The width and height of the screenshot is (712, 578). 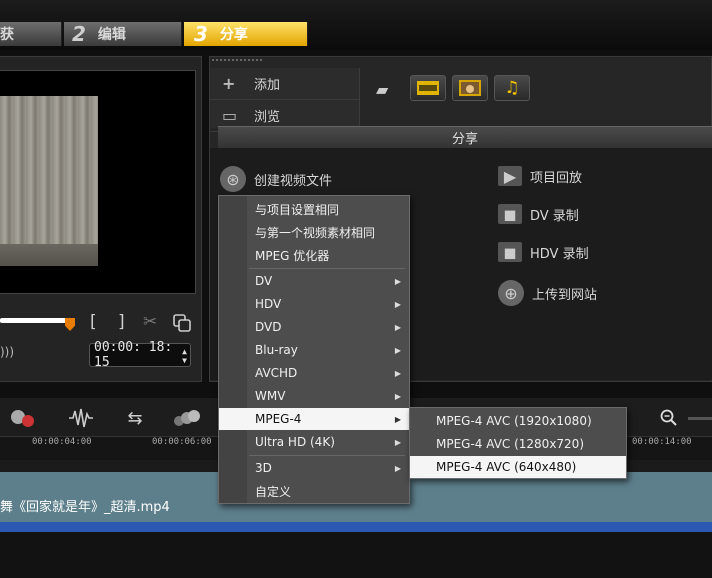 I want to click on timecode-field: 00:00: 18: 15 ▲ ▼, so click(x=140, y=355).